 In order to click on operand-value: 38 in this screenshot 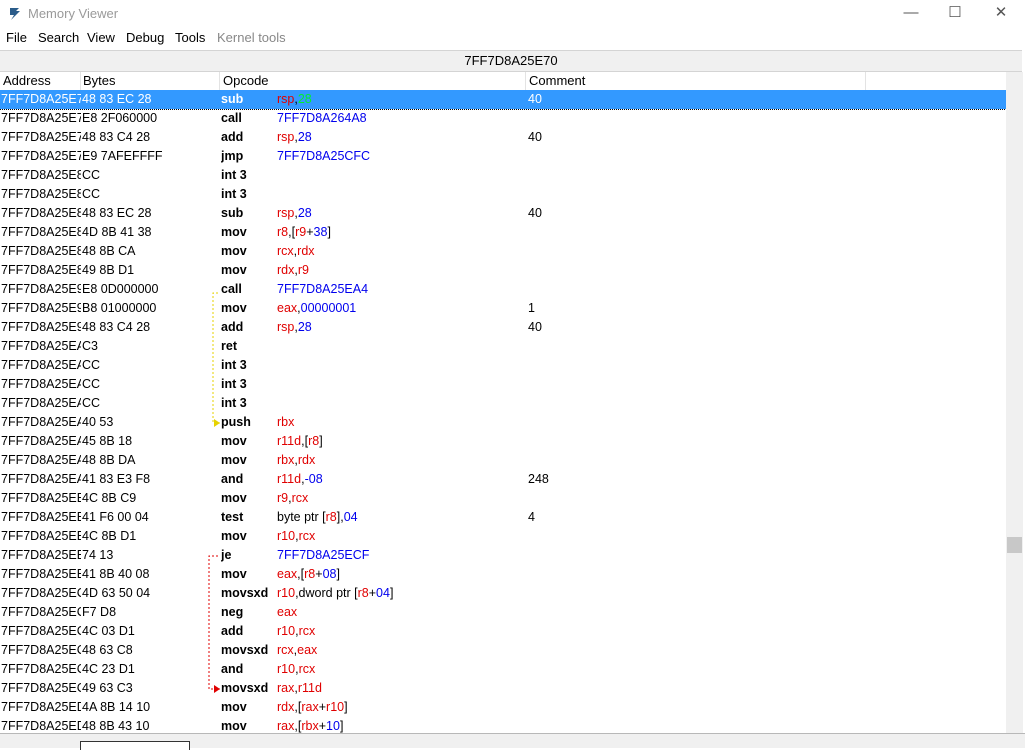, I will do `click(320, 232)`.